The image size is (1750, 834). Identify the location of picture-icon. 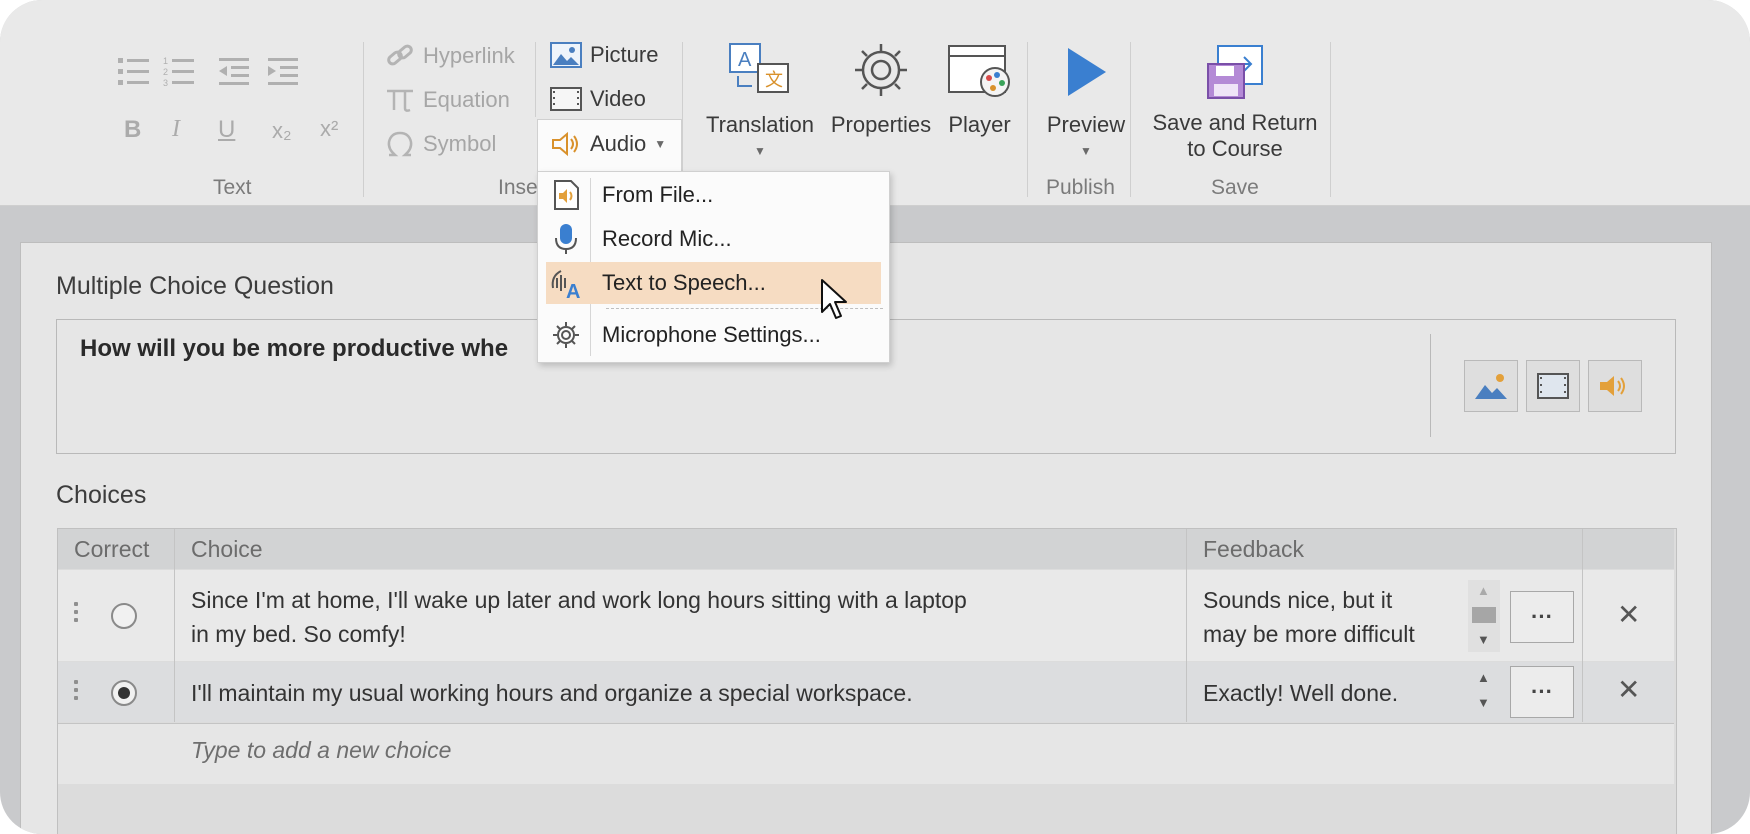
(1491, 386).